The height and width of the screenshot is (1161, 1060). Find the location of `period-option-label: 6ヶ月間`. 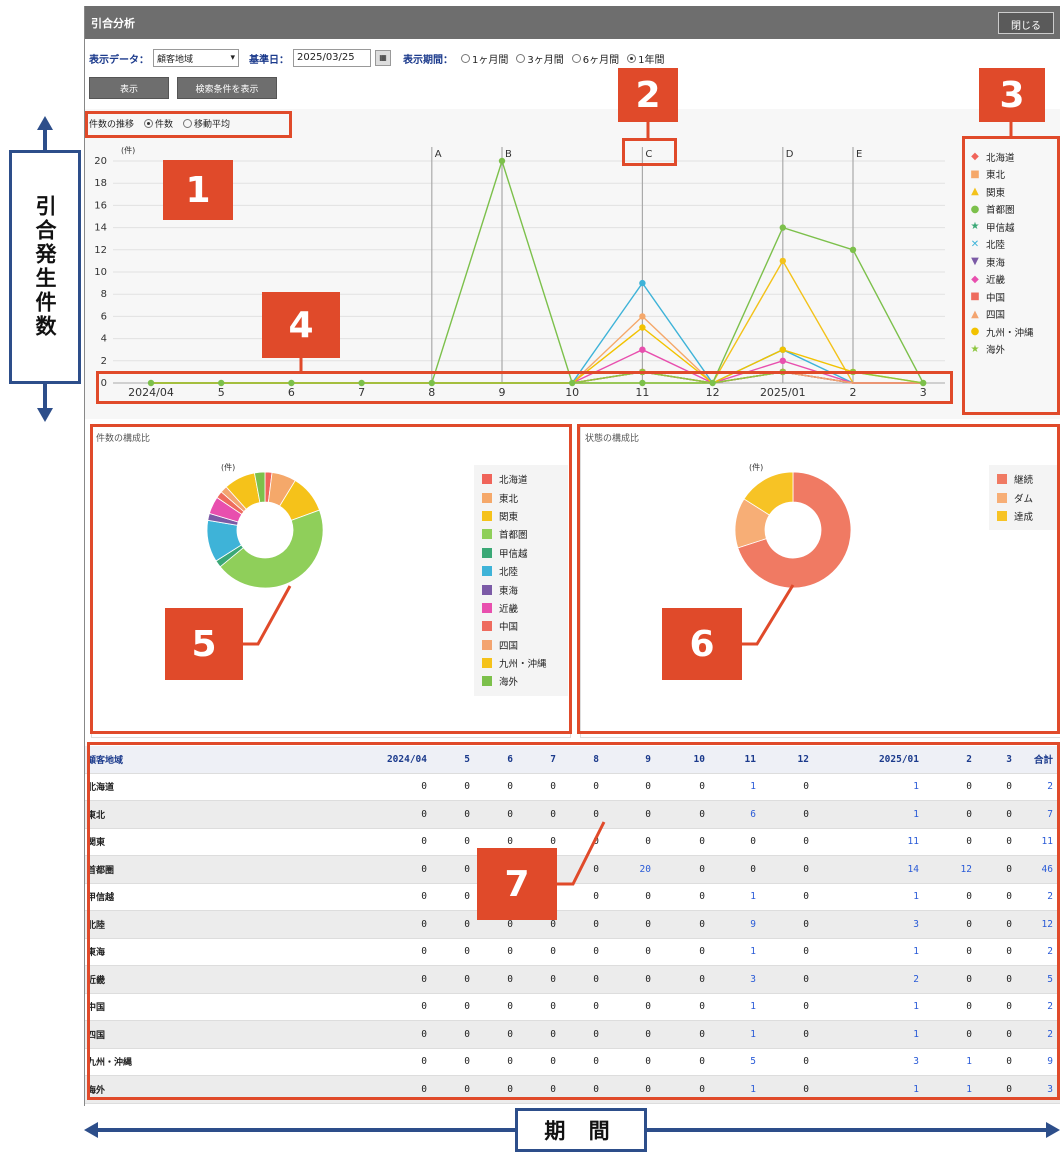

period-option-label: 6ヶ月間 is located at coordinates (601, 60).